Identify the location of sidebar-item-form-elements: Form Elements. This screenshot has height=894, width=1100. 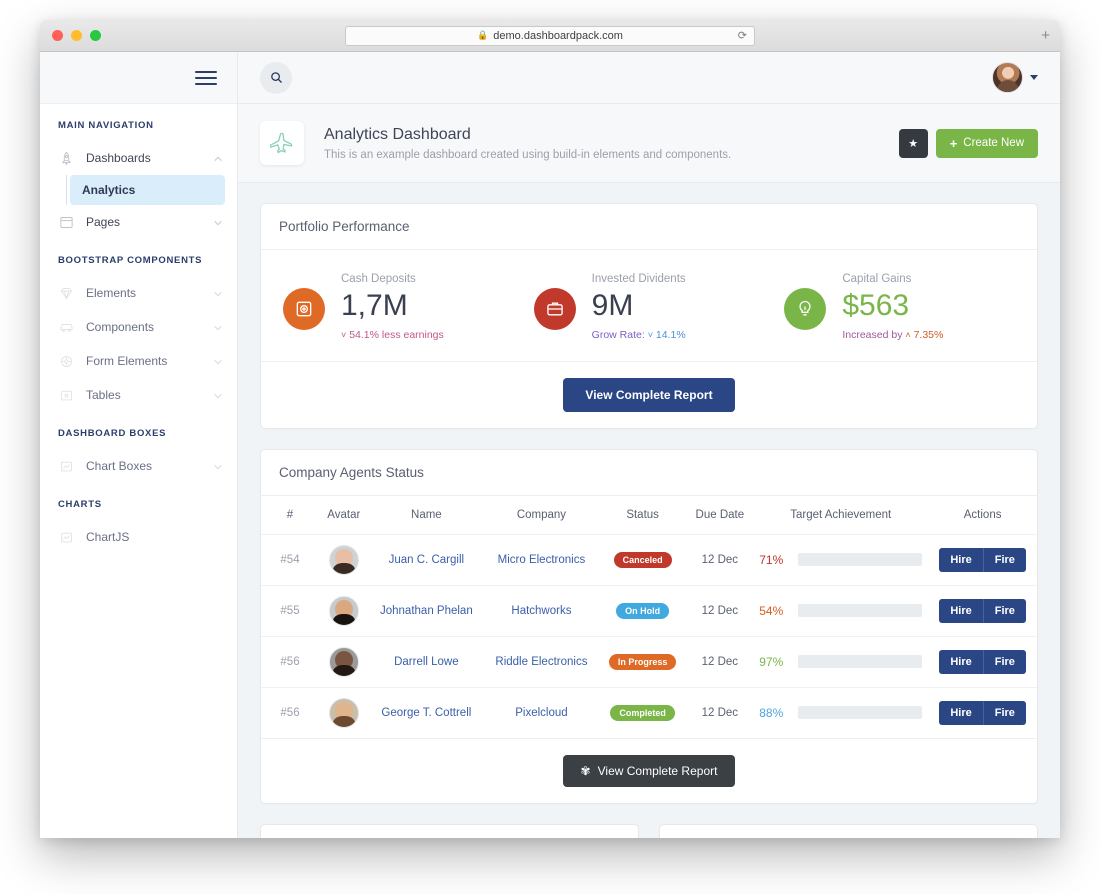
(138, 361).